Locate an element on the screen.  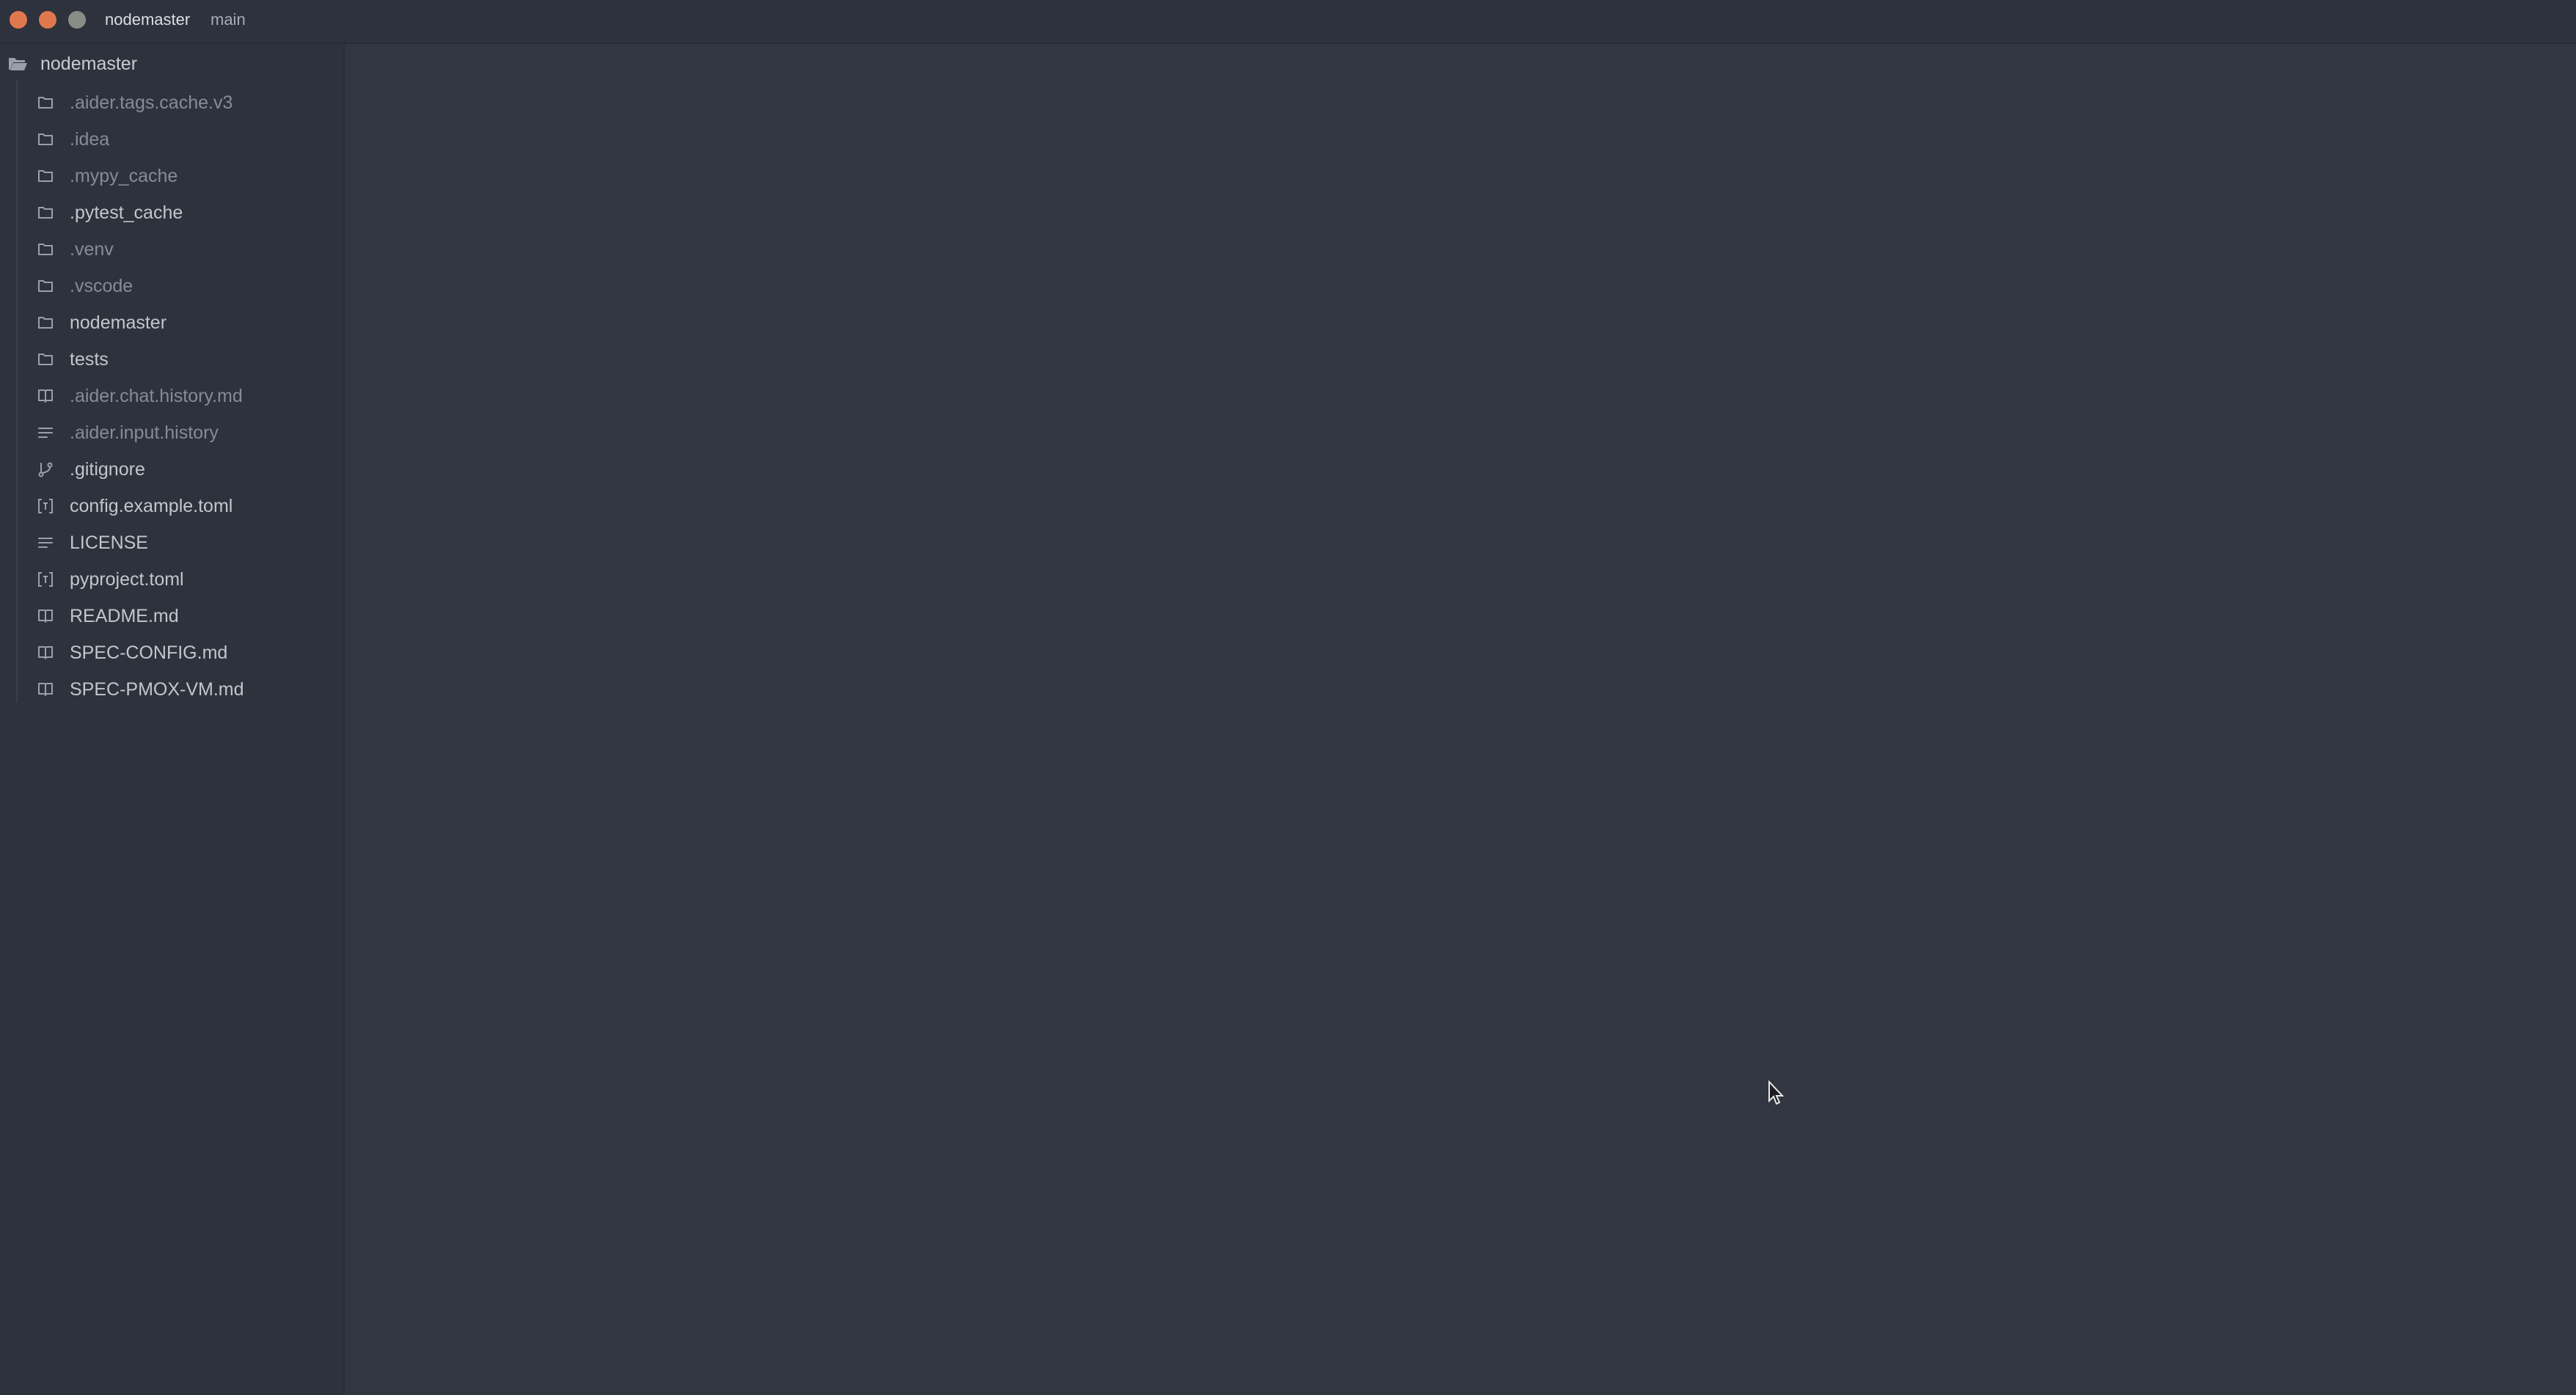
tree-item: .venv is located at coordinates (172, 249).